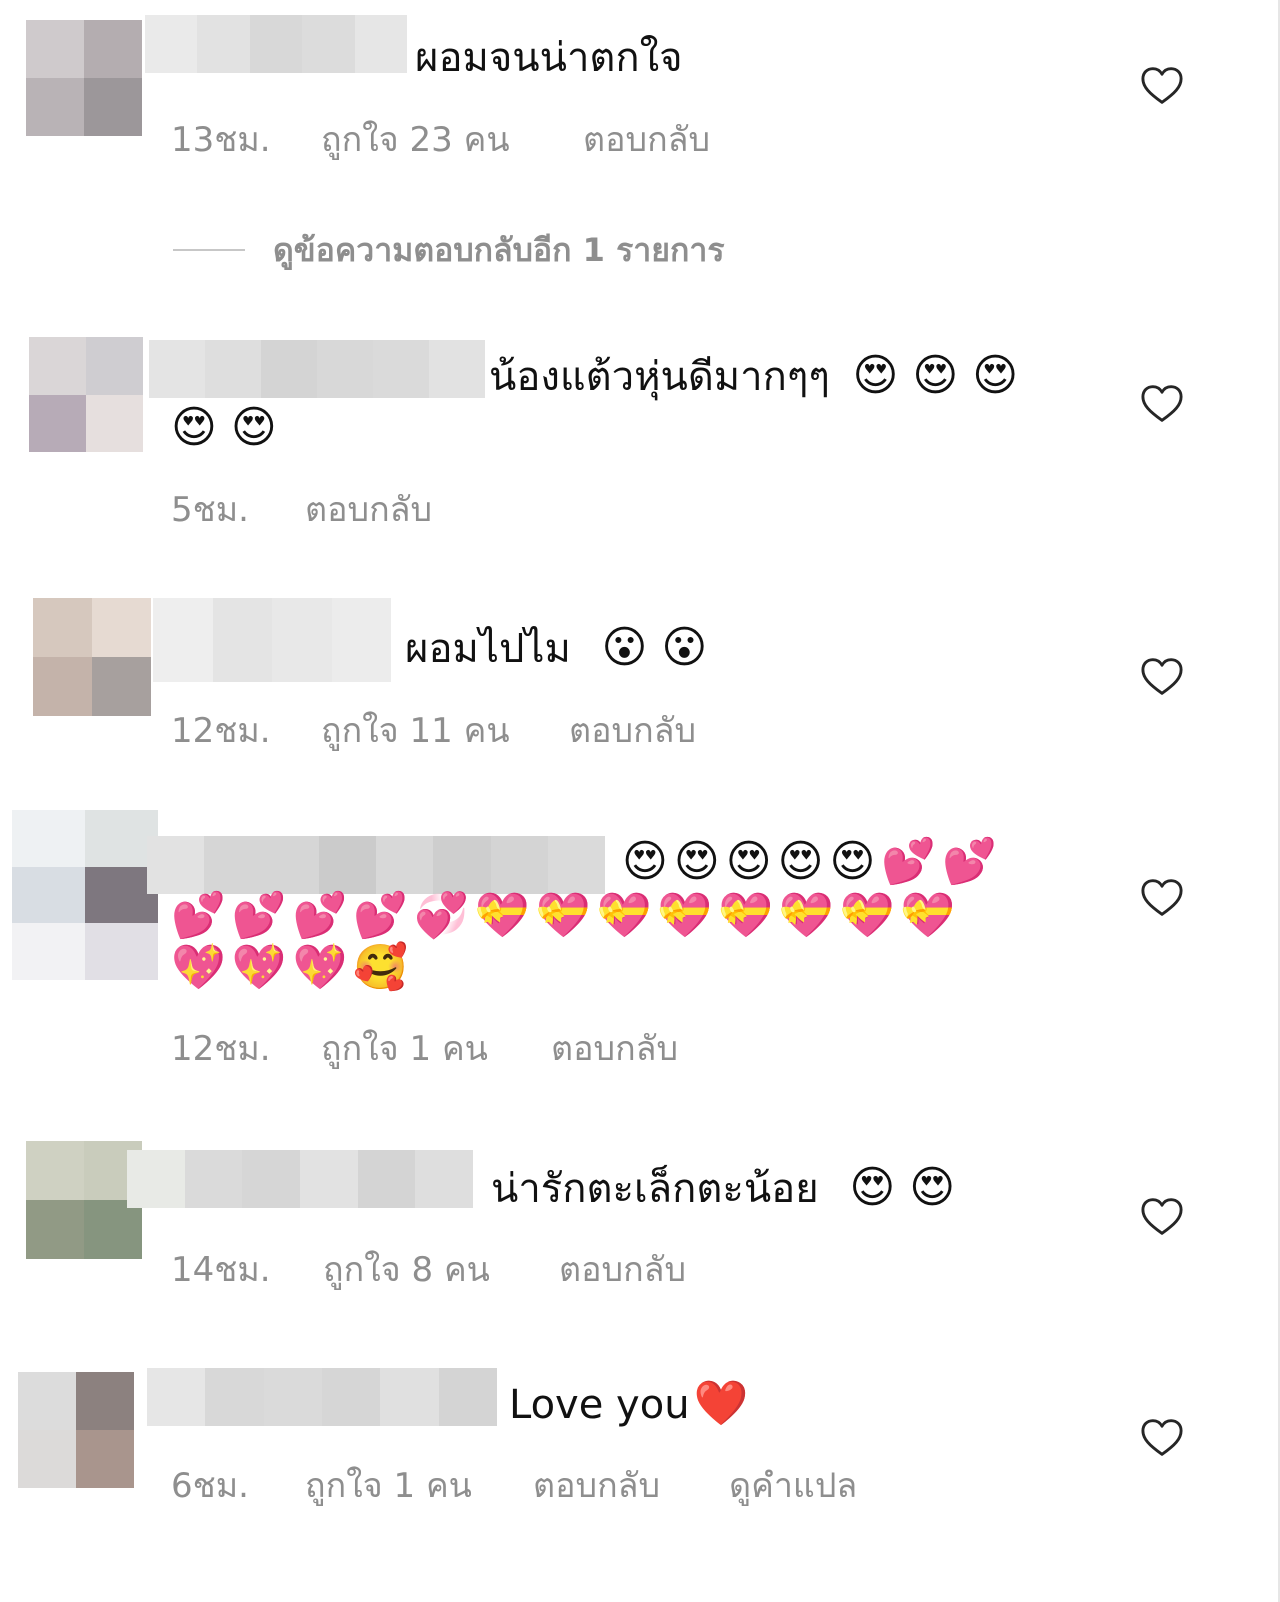  What do you see at coordinates (499, 249) in the screenshot?
I see `view-replies-label: ดูข้อความตอบกลับอีก 1 รายการ` at bounding box center [499, 249].